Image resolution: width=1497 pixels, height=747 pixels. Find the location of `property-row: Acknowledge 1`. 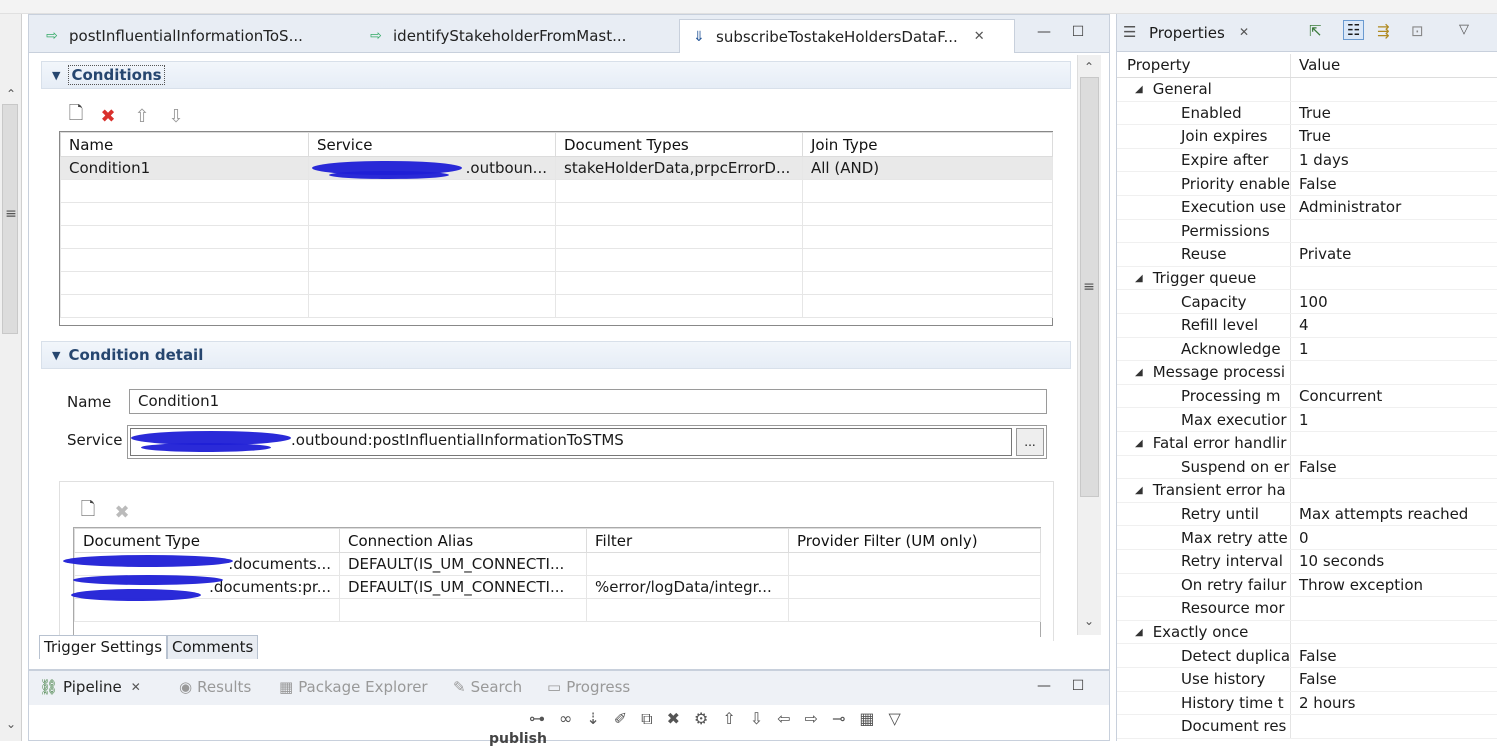

property-row: Acknowledge 1 is located at coordinates (1307, 349).